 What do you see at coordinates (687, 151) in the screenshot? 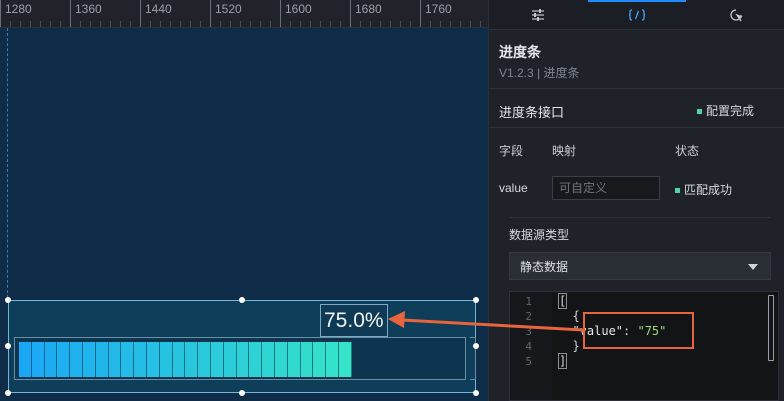
I see `column-status: 状态` at bounding box center [687, 151].